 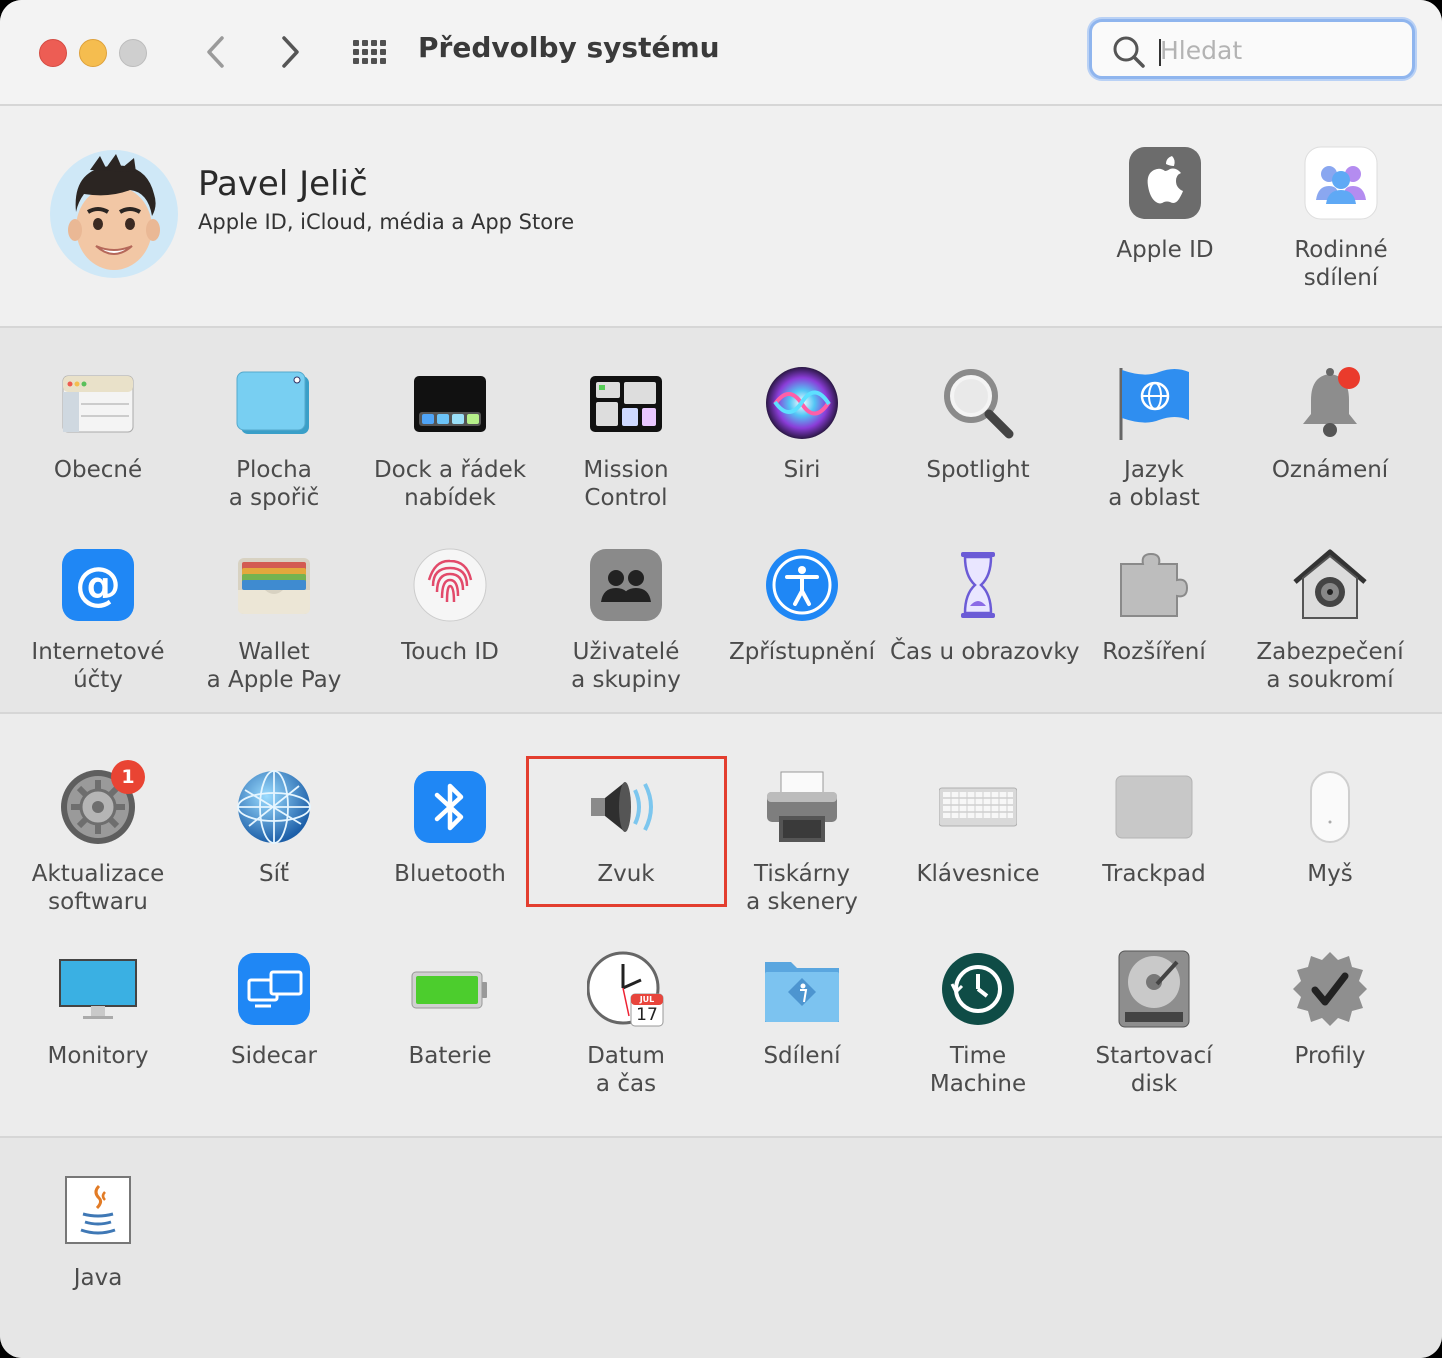 What do you see at coordinates (1154, 403) in the screenshot?
I see `globe-flag-icon` at bounding box center [1154, 403].